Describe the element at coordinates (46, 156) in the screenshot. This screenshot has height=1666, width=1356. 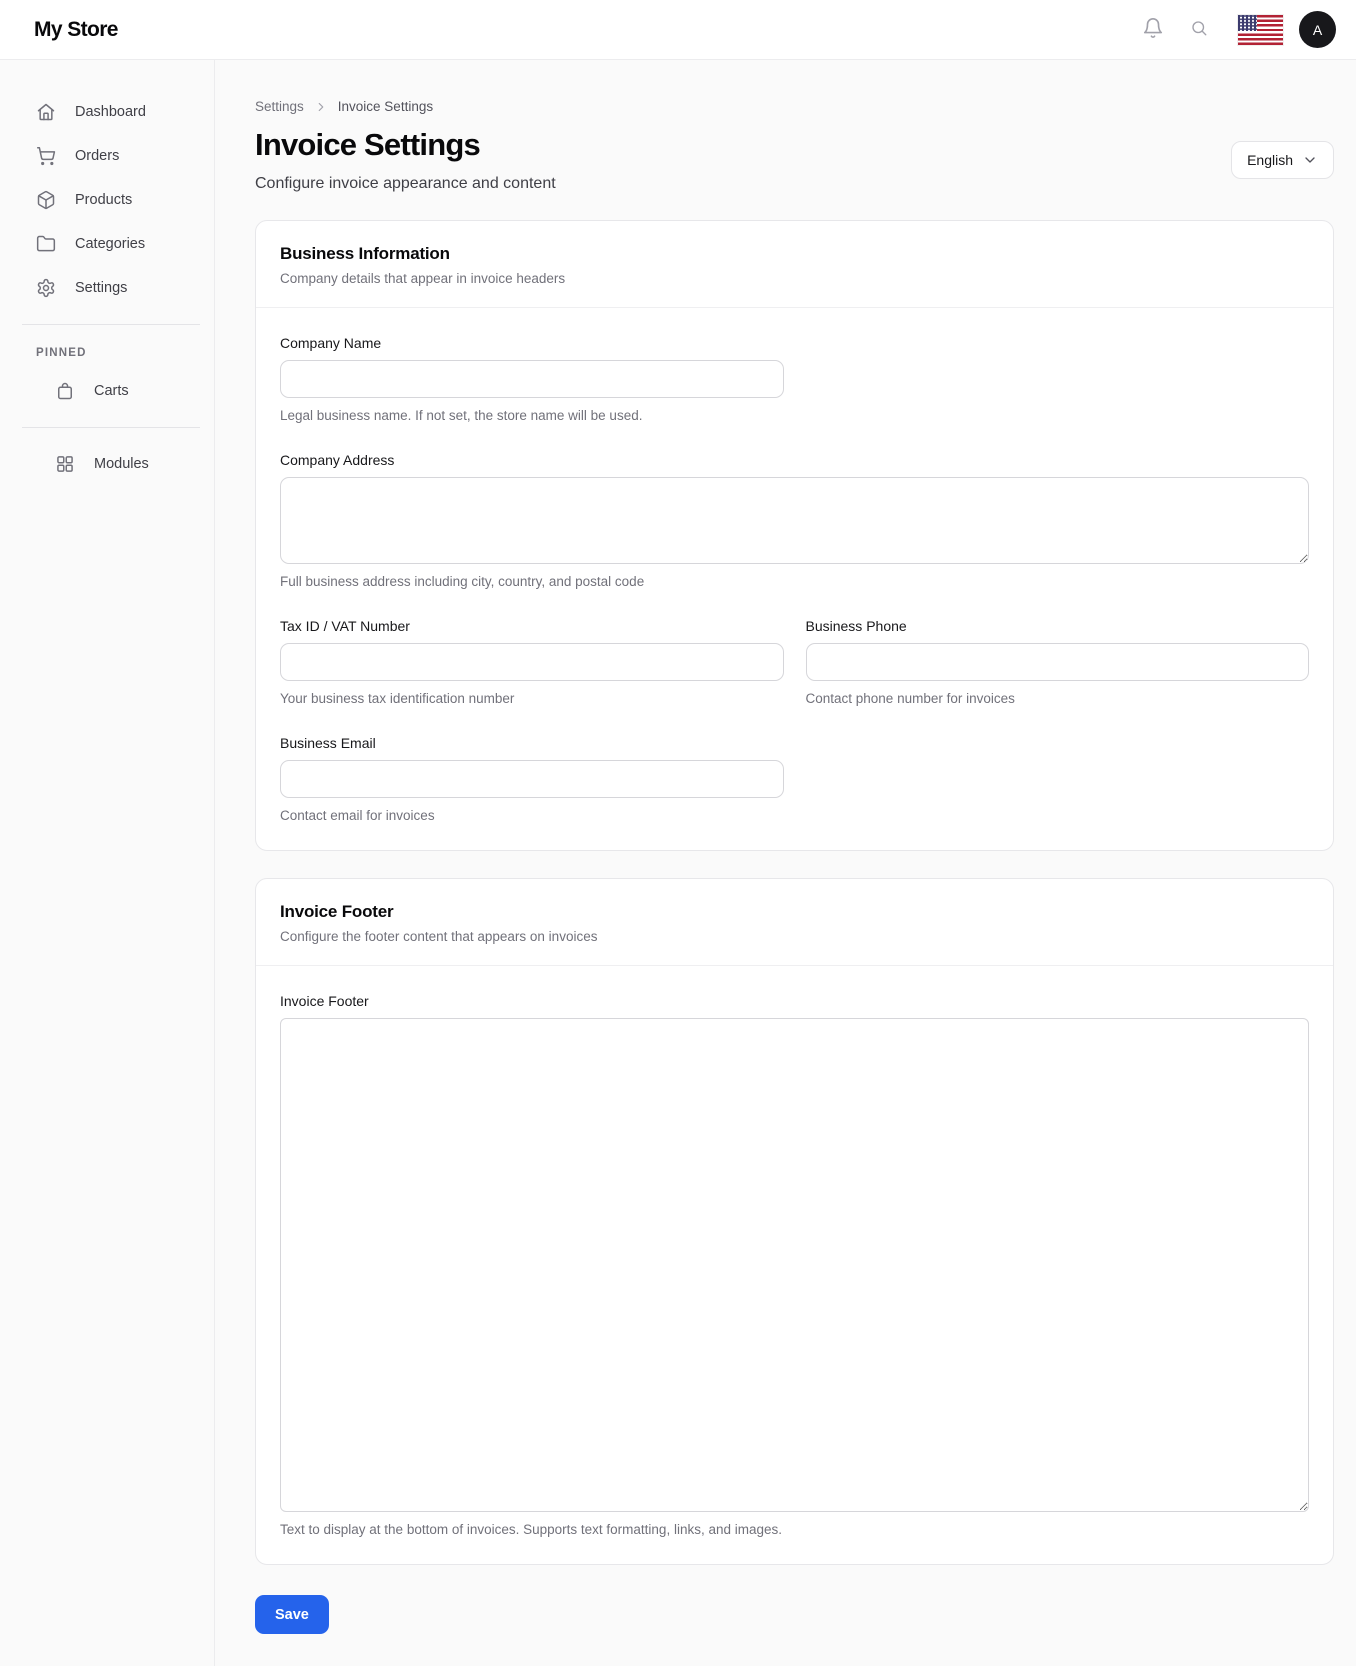
I see `cart-icon` at that location.